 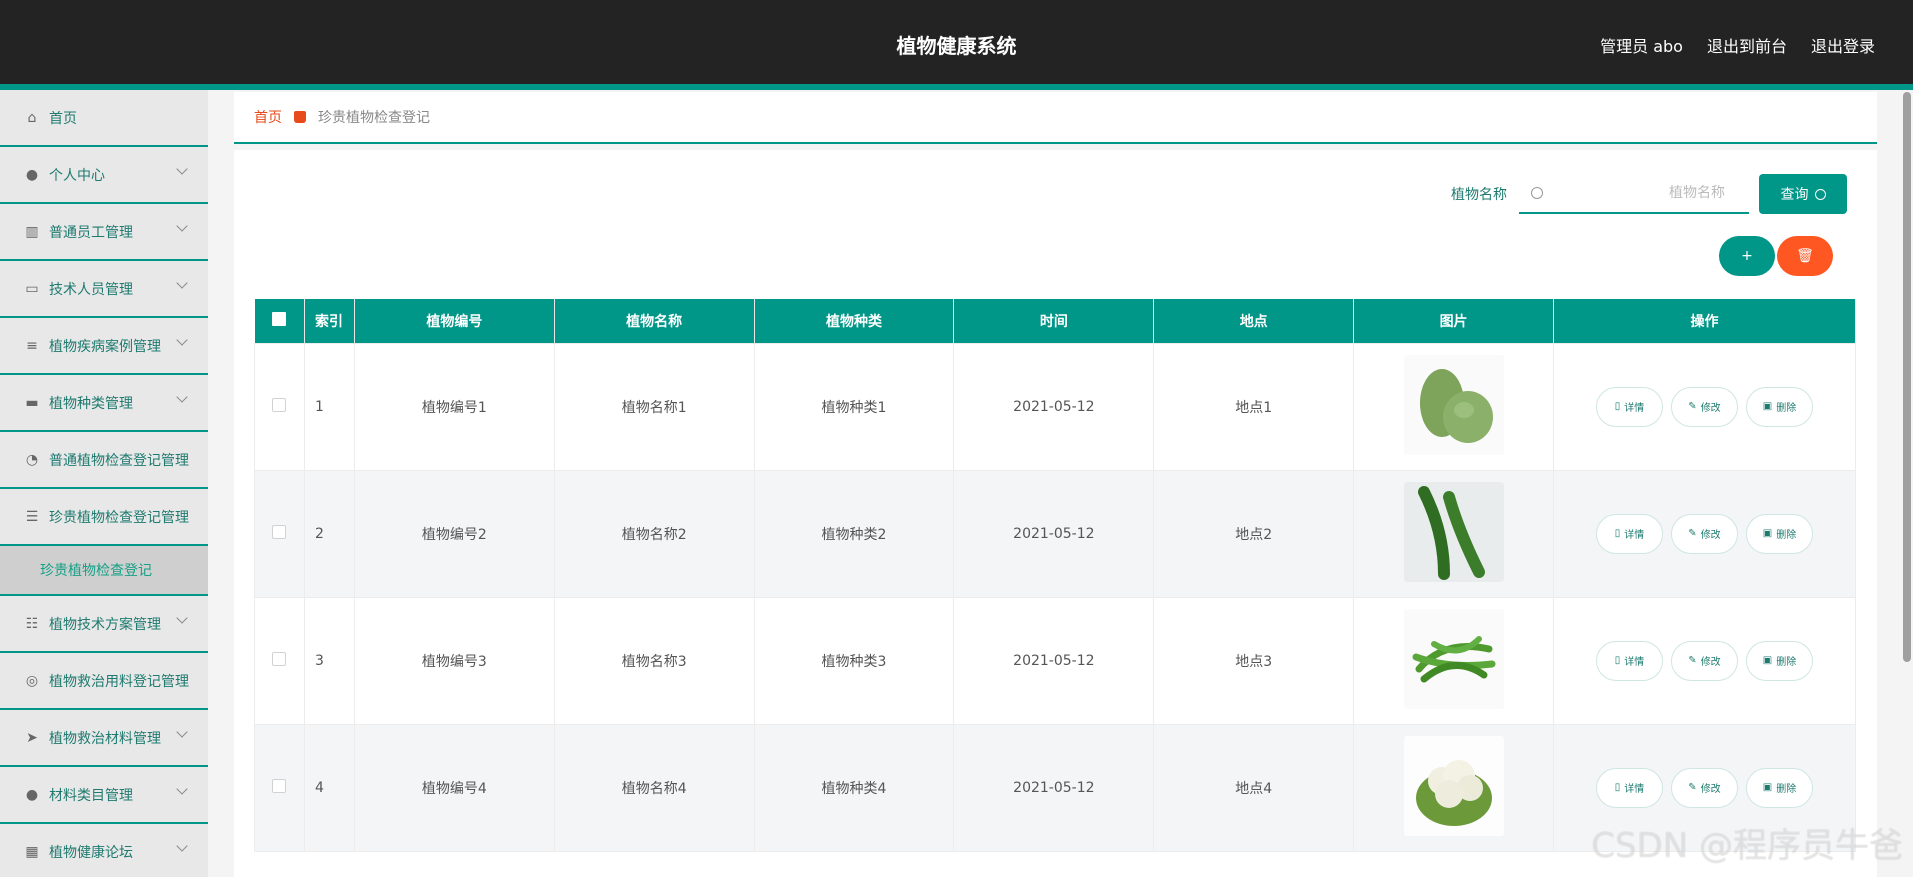 I want to click on col-header: 植物名称, so click(x=654, y=321).